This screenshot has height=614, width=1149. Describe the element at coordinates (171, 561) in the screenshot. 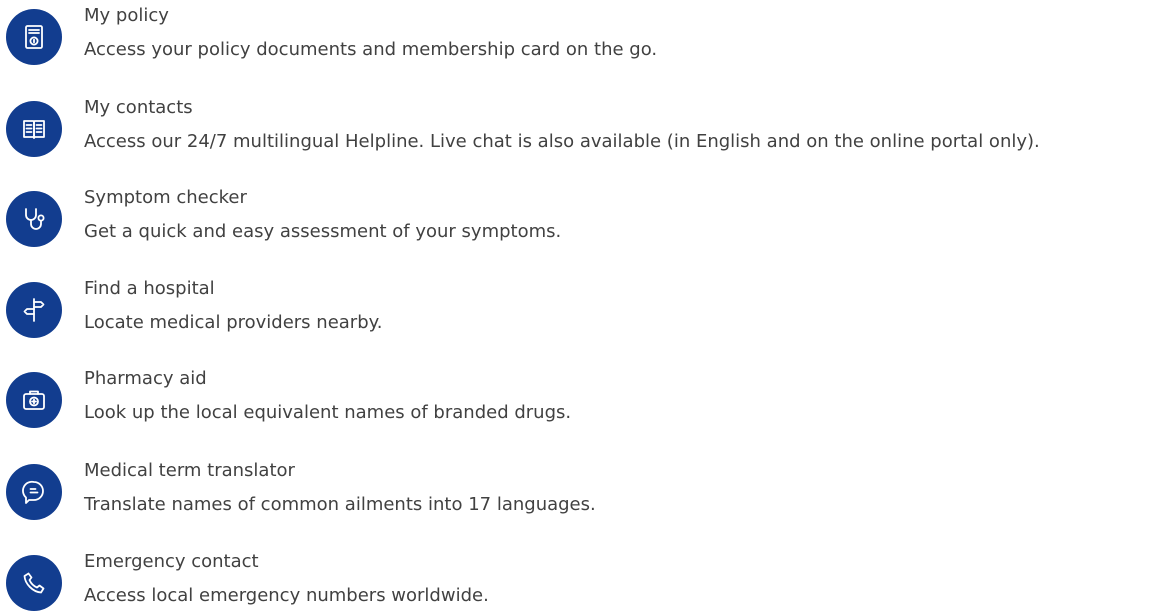

I see `feature-title: Emergency contact` at that location.